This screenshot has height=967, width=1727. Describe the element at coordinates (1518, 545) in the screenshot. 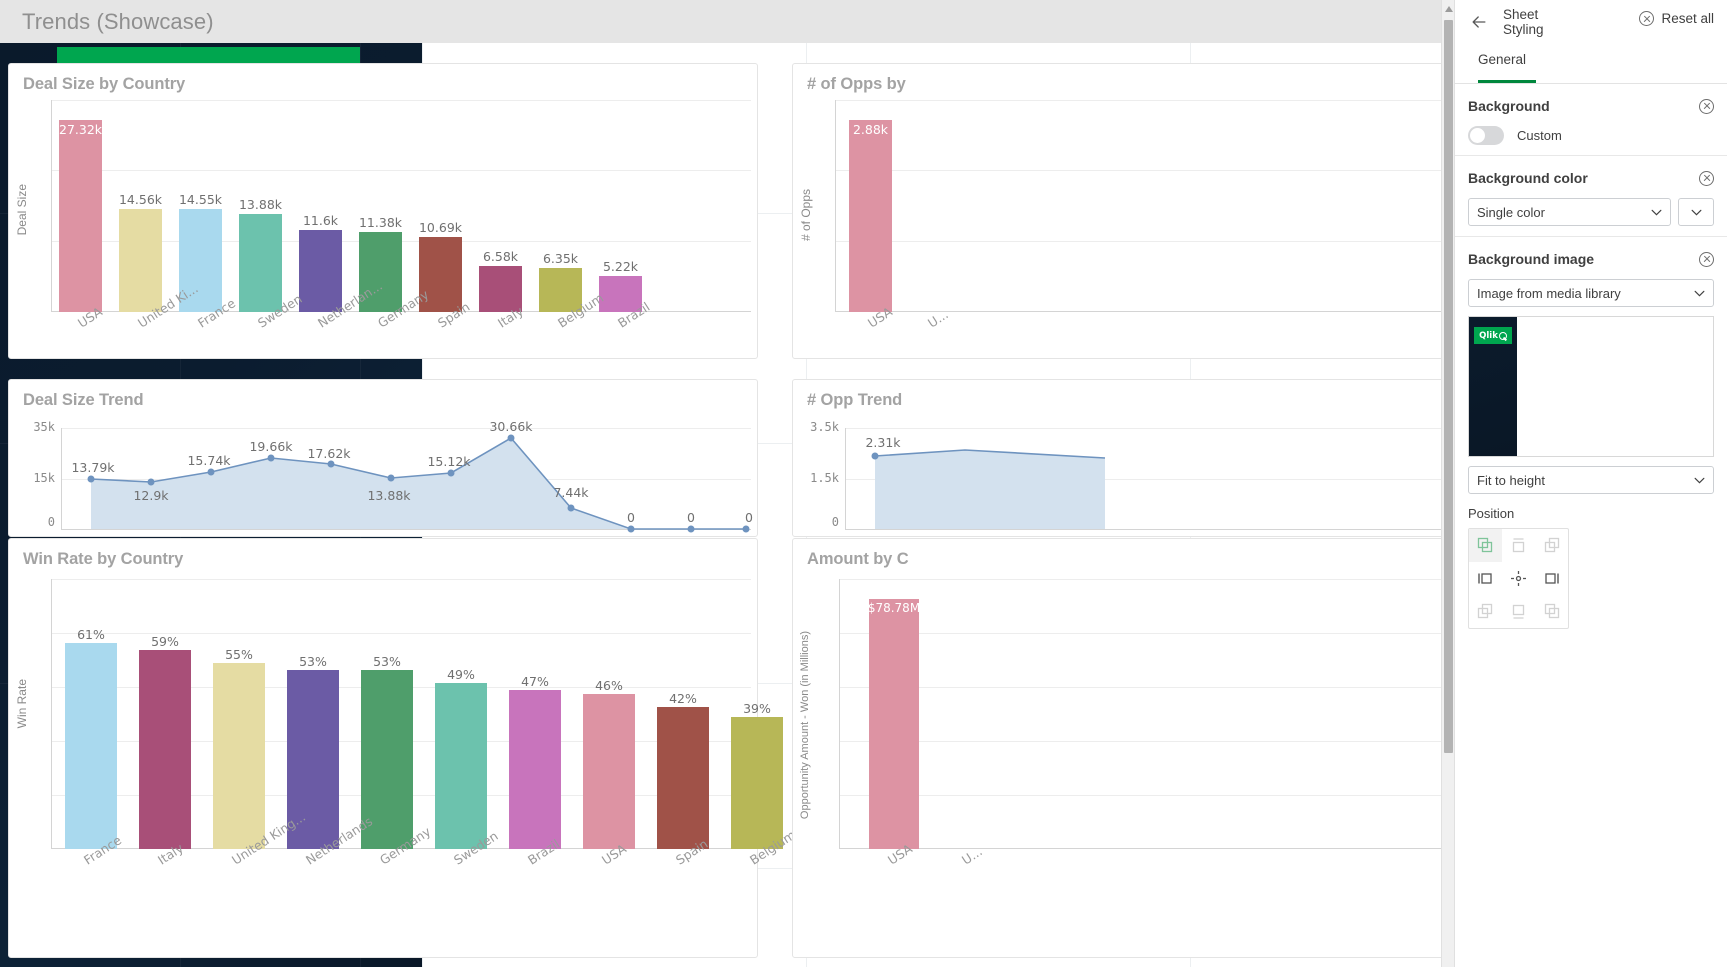

I see `position-top-center` at that location.